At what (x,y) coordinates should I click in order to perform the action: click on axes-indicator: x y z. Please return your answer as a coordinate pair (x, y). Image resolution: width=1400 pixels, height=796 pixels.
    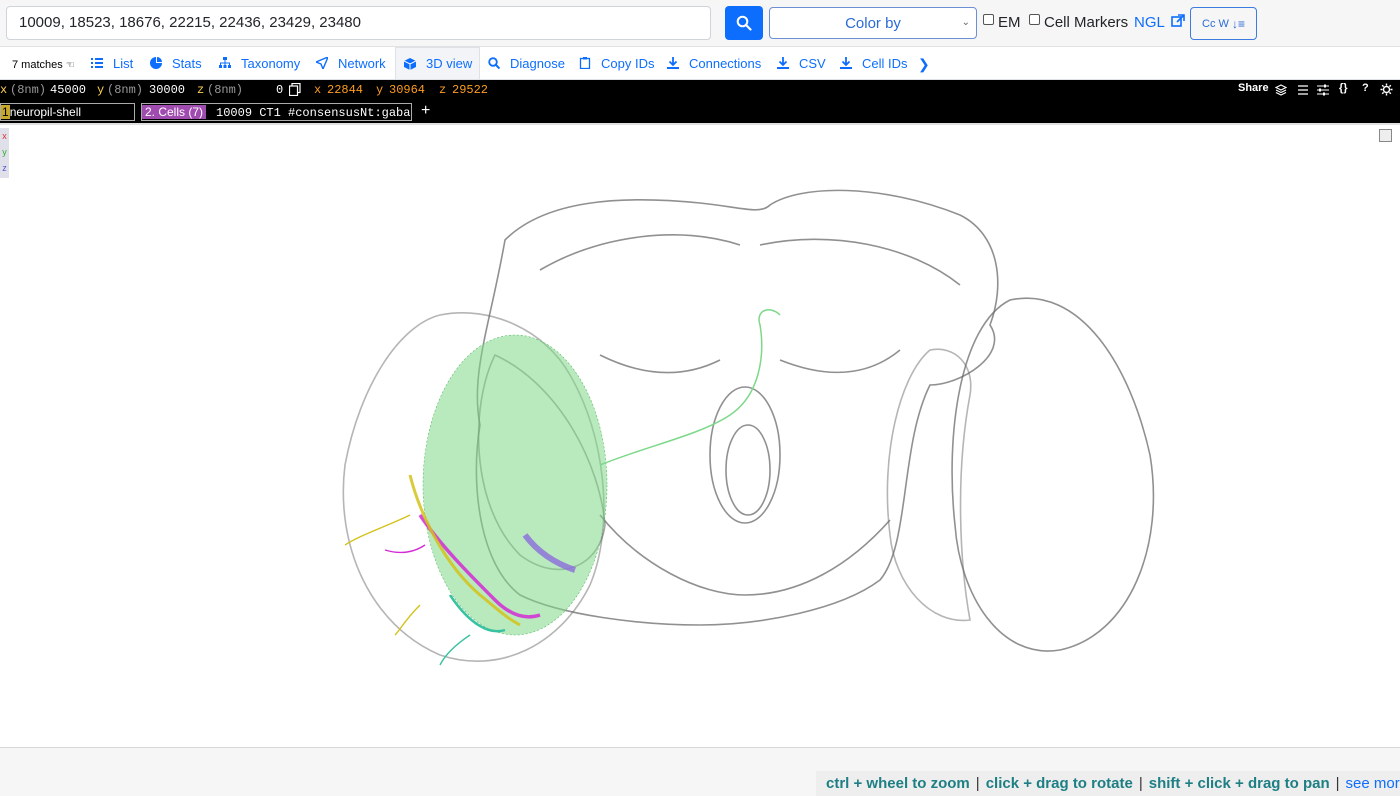
    Looking at the image, I should click on (4, 153).